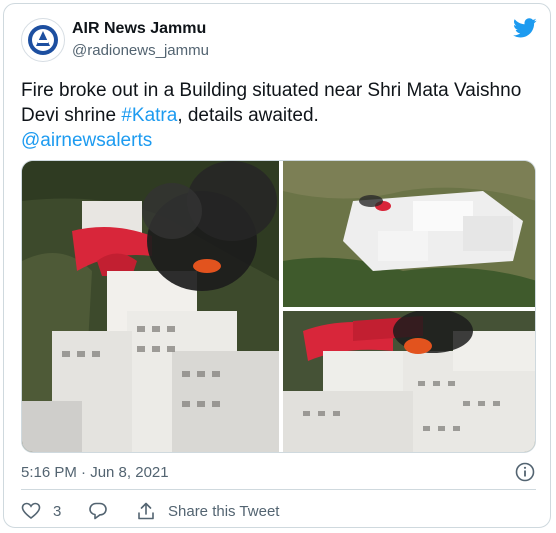  What do you see at coordinates (146, 511) in the screenshot?
I see `share-icon` at bounding box center [146, 511].